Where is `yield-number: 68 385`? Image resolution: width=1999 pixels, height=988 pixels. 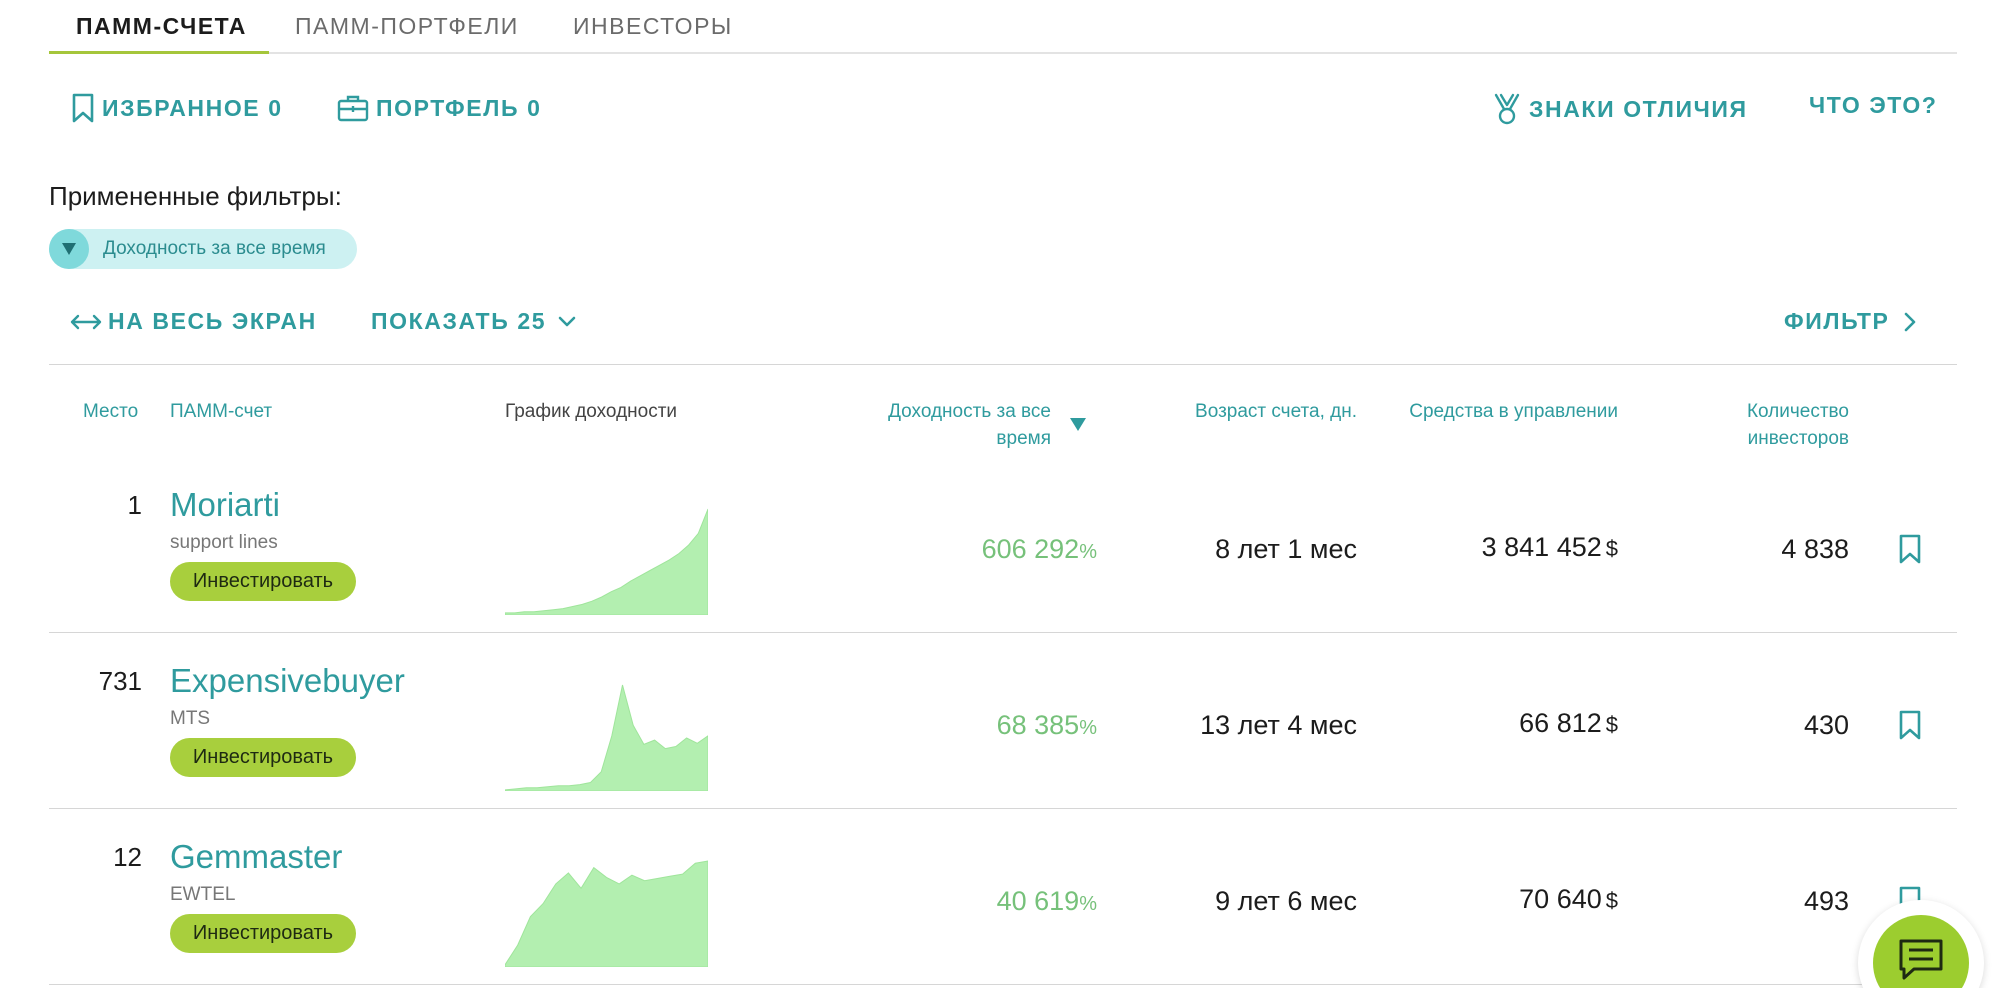 yield-number: 68 385 is located at coordinates (1038, 725).